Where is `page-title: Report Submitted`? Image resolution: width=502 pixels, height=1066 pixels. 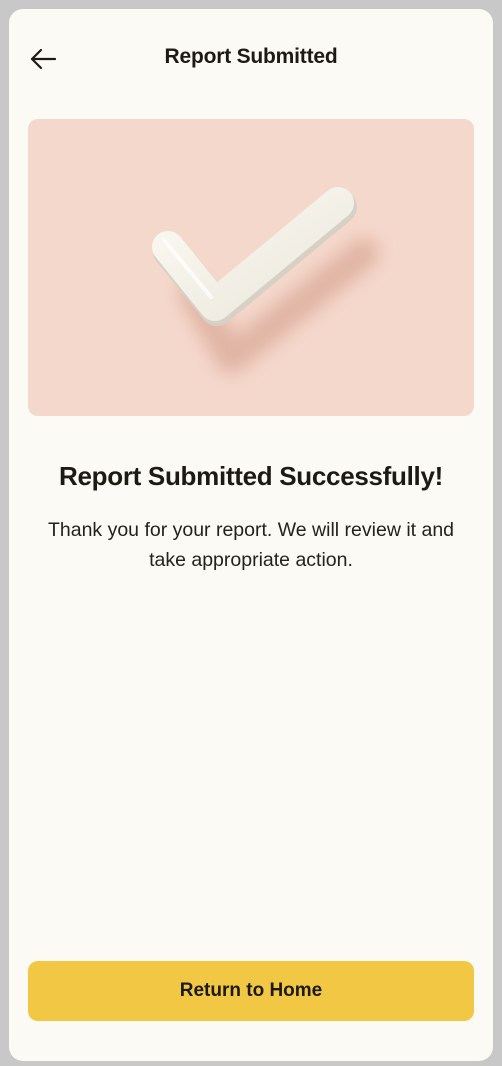 page-title: Report Submitted is located at coordinates (251, 56).